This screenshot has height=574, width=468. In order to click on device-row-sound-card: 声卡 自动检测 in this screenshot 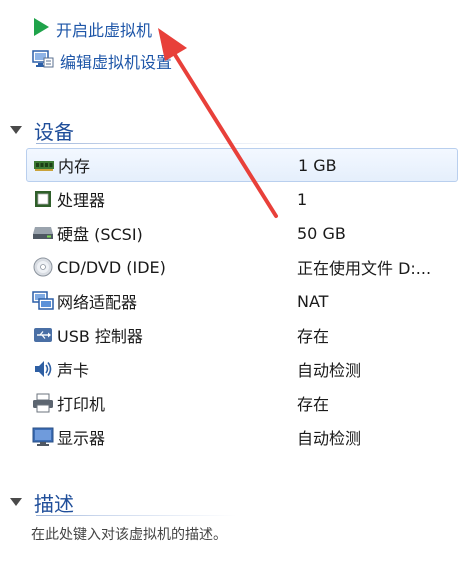, I will do `click(242, 369)`.